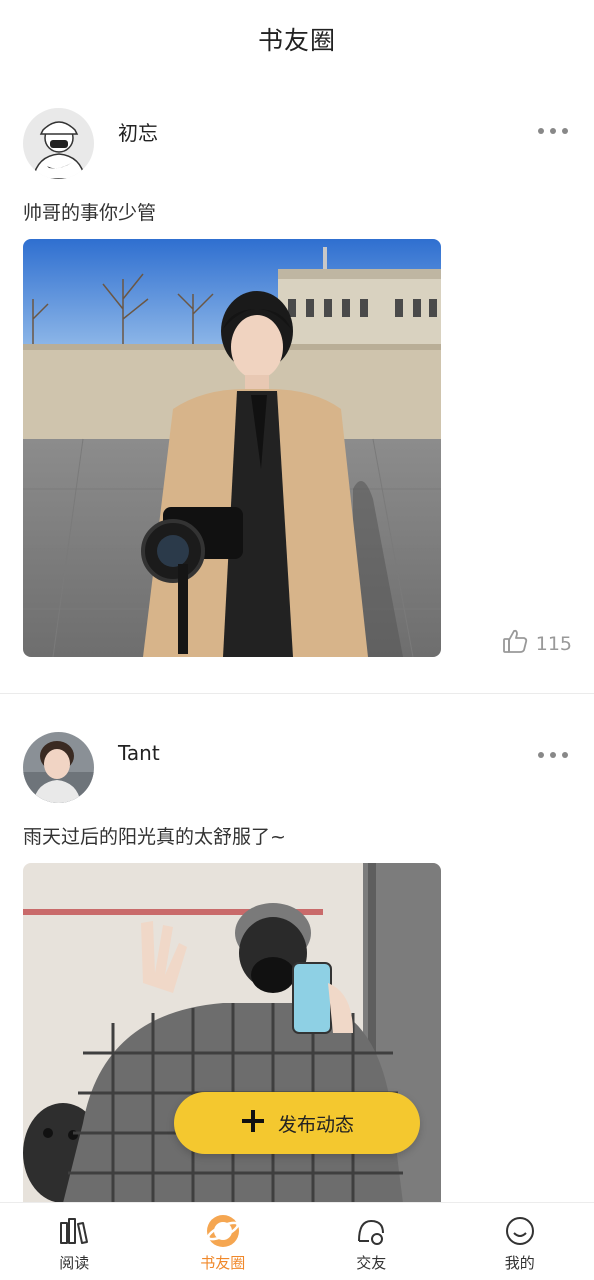 This screenshot has width=594, height=1280. What do you see at coordinates (139, 753) in the screenshot?
I see `author-name: Tant` at bounding box center [139, 753].